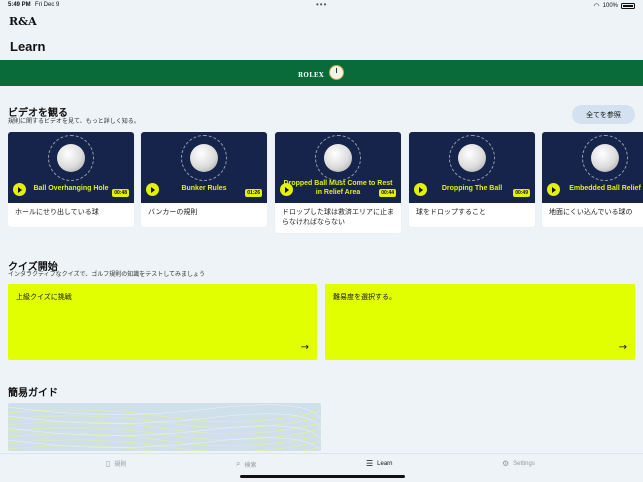  I want to click on wifi-icon: ◠, so click(596, 6).